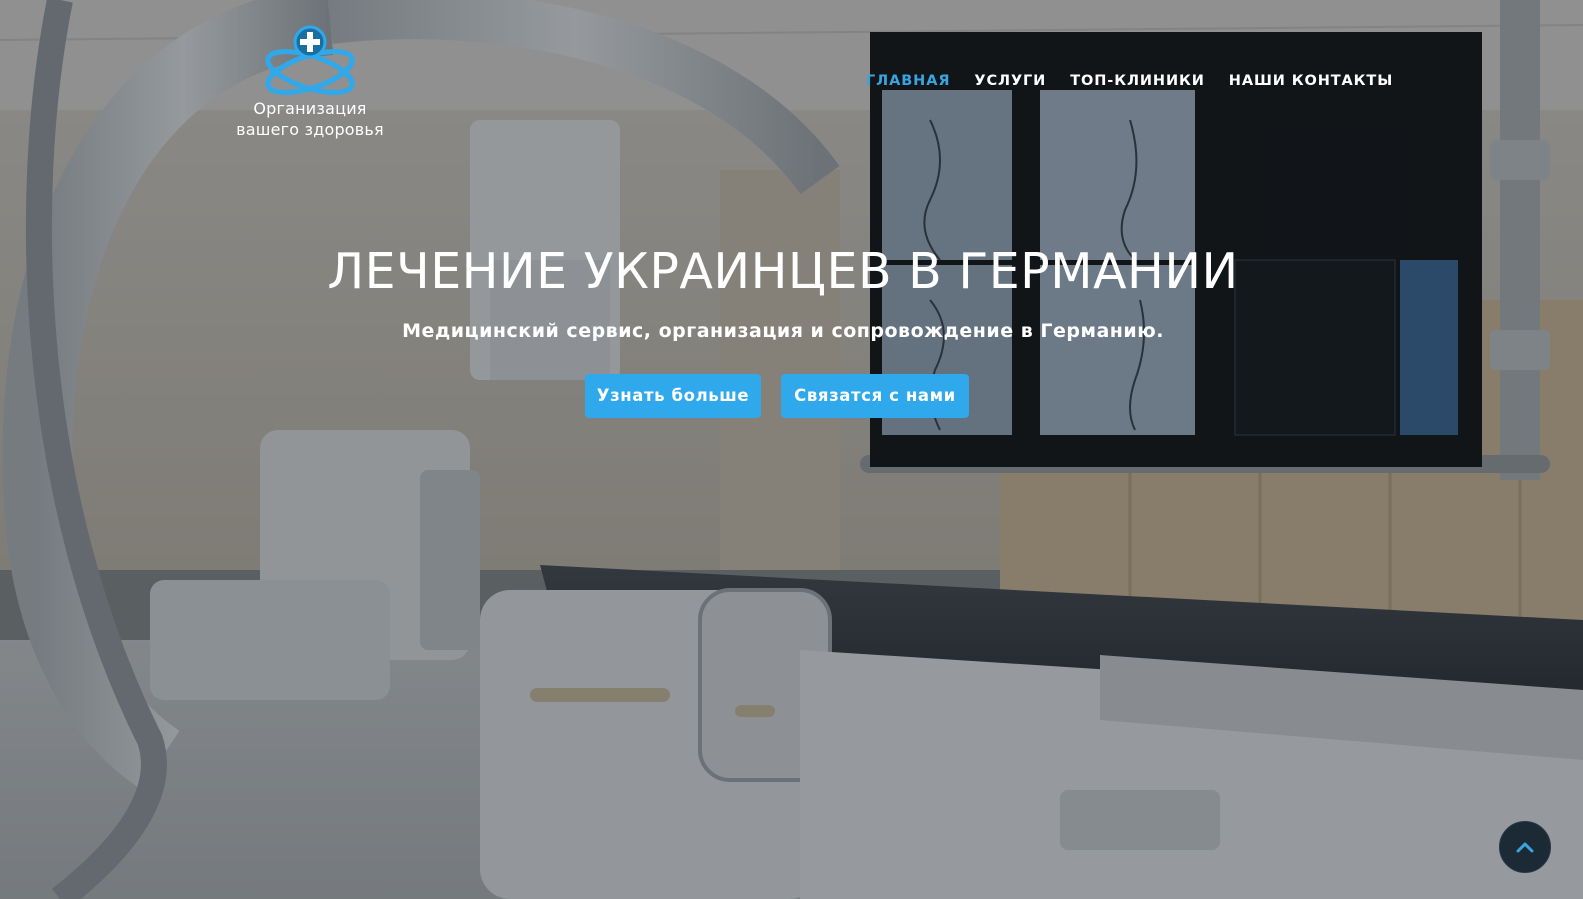 The image size is (1583, 899). Describe the element at coordinates (1311, 81) in the screenshot. I see `nav-item-contacts: НАШИ КОНТАКТЫ` at that location.